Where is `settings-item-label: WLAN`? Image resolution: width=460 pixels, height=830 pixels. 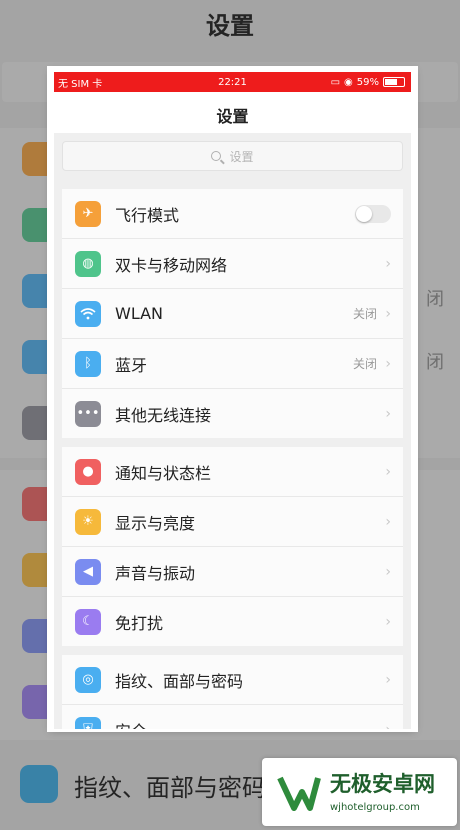 settings-item-label: WLAN is located at coordinates (139, 313).